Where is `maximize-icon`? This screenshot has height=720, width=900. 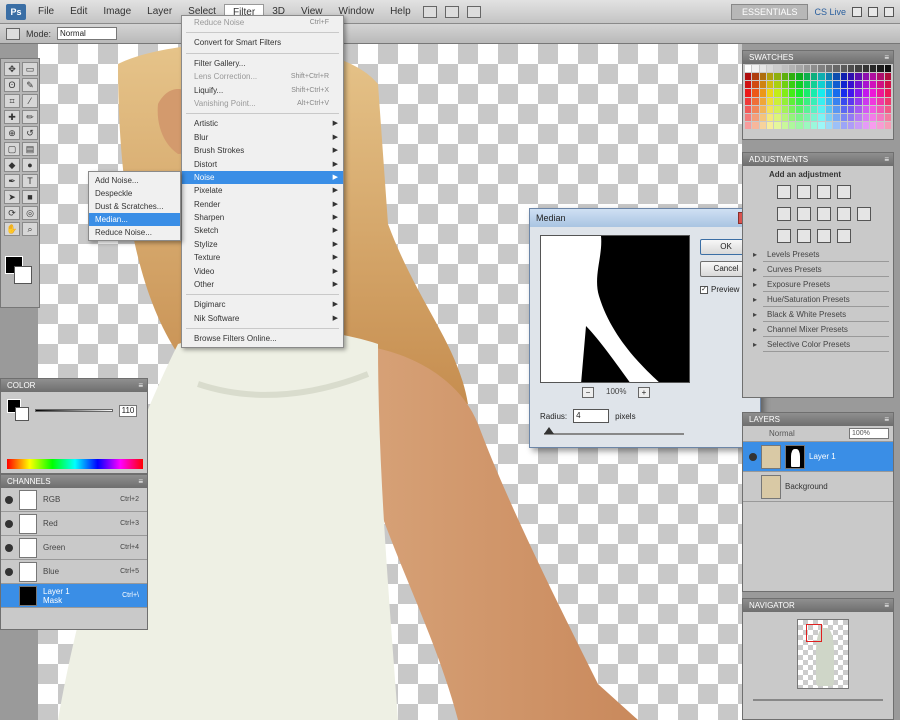 maximize-icon is located at coordinates (873, 11).